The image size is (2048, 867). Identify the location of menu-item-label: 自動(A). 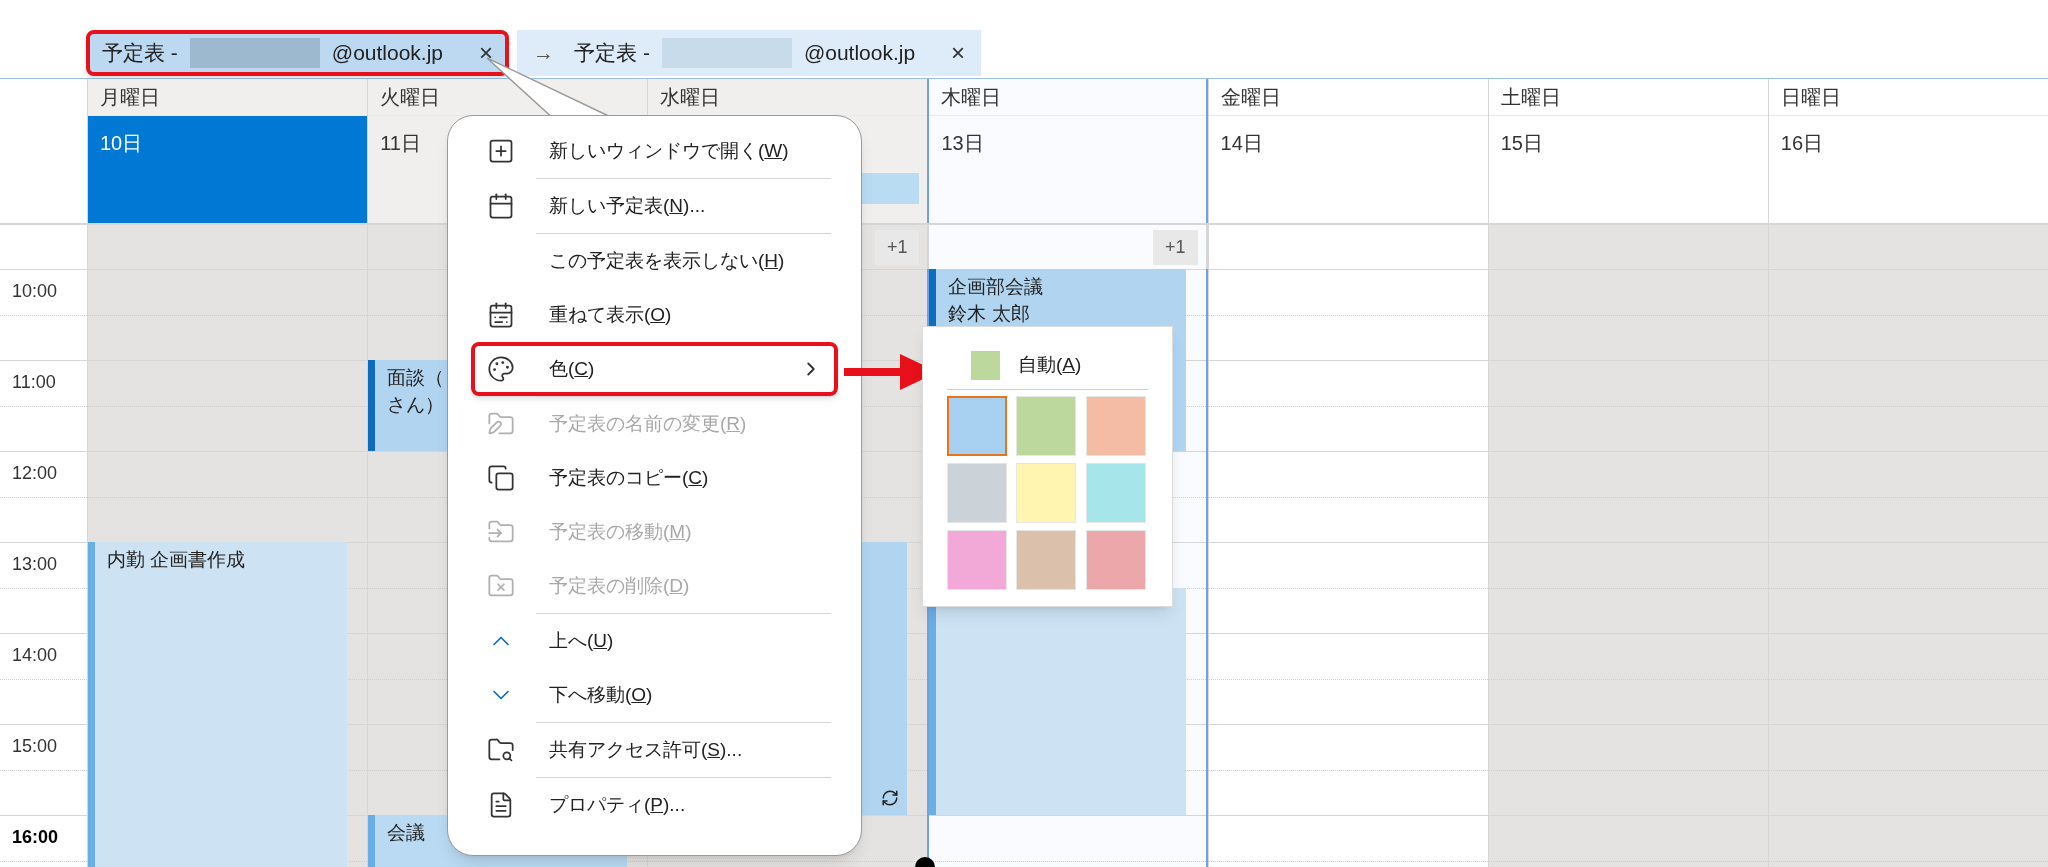
(1050, 364).